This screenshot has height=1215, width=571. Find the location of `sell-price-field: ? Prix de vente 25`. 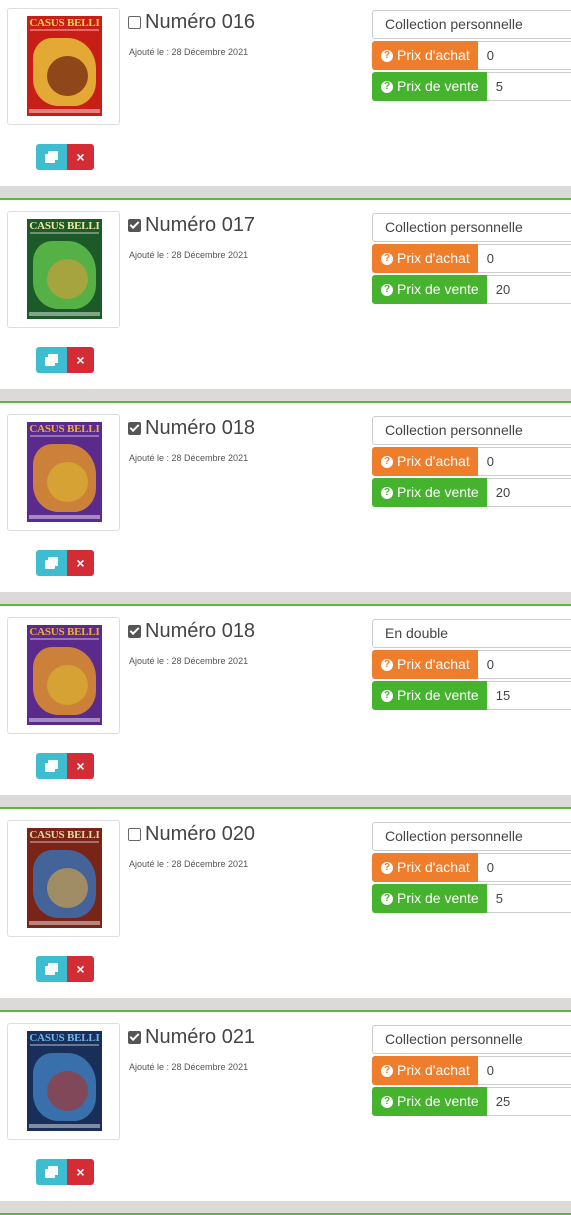

sell-price-field: ? Prix de vente 25 is located at coordinates (471, 1101).